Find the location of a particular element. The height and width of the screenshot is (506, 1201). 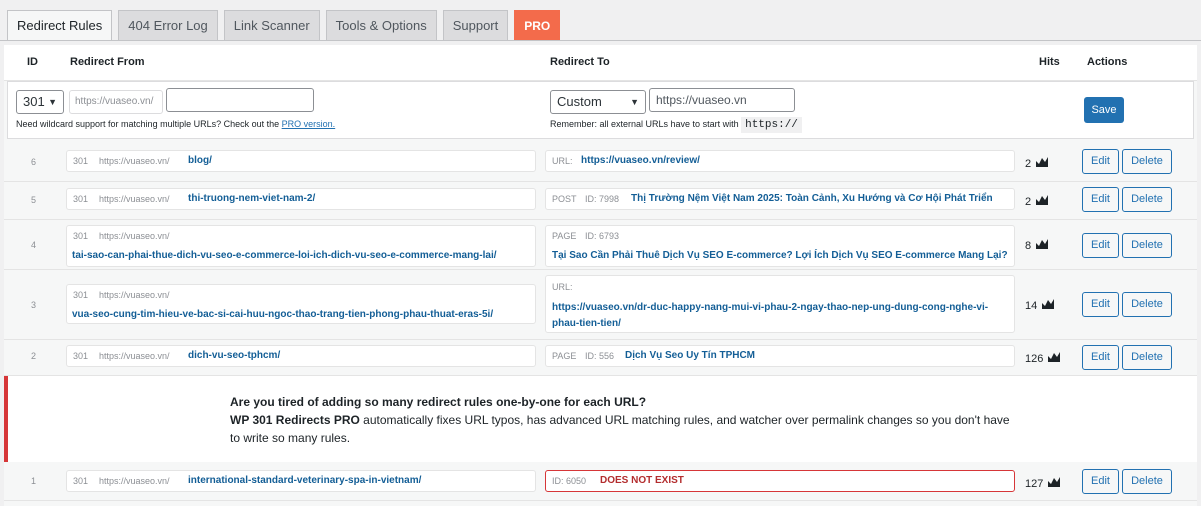

rule-to: Dịch Vụ Seo Uy Tín TPHCM is located at coordinates (690, 355).